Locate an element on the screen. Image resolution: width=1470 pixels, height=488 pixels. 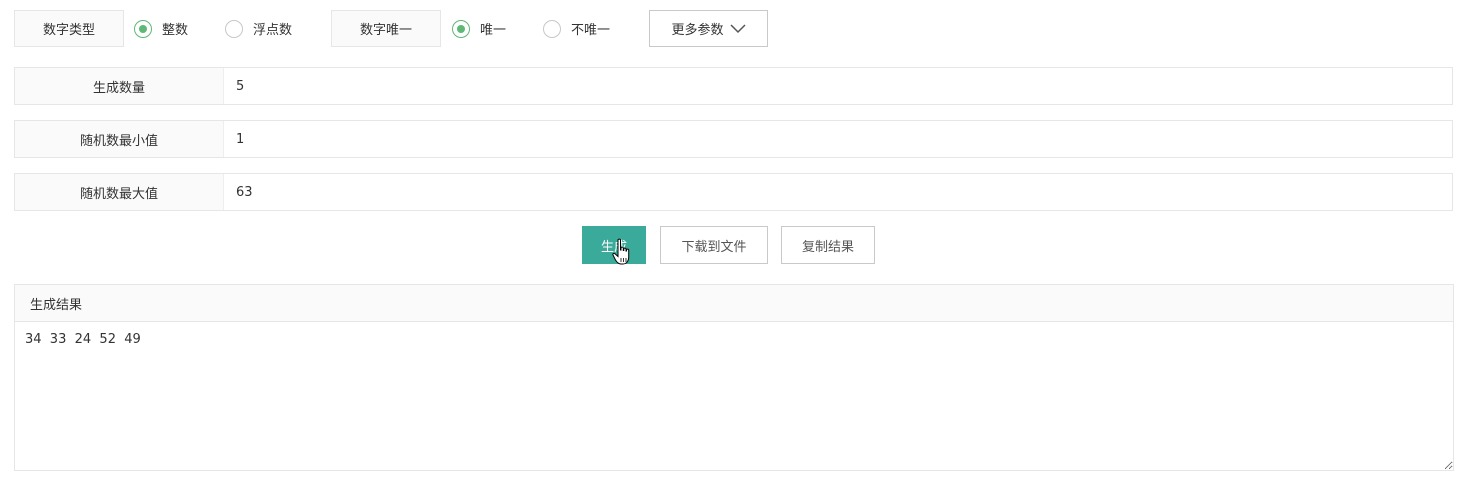
count-row: 生成数量 is located at coordinates (733, 86).